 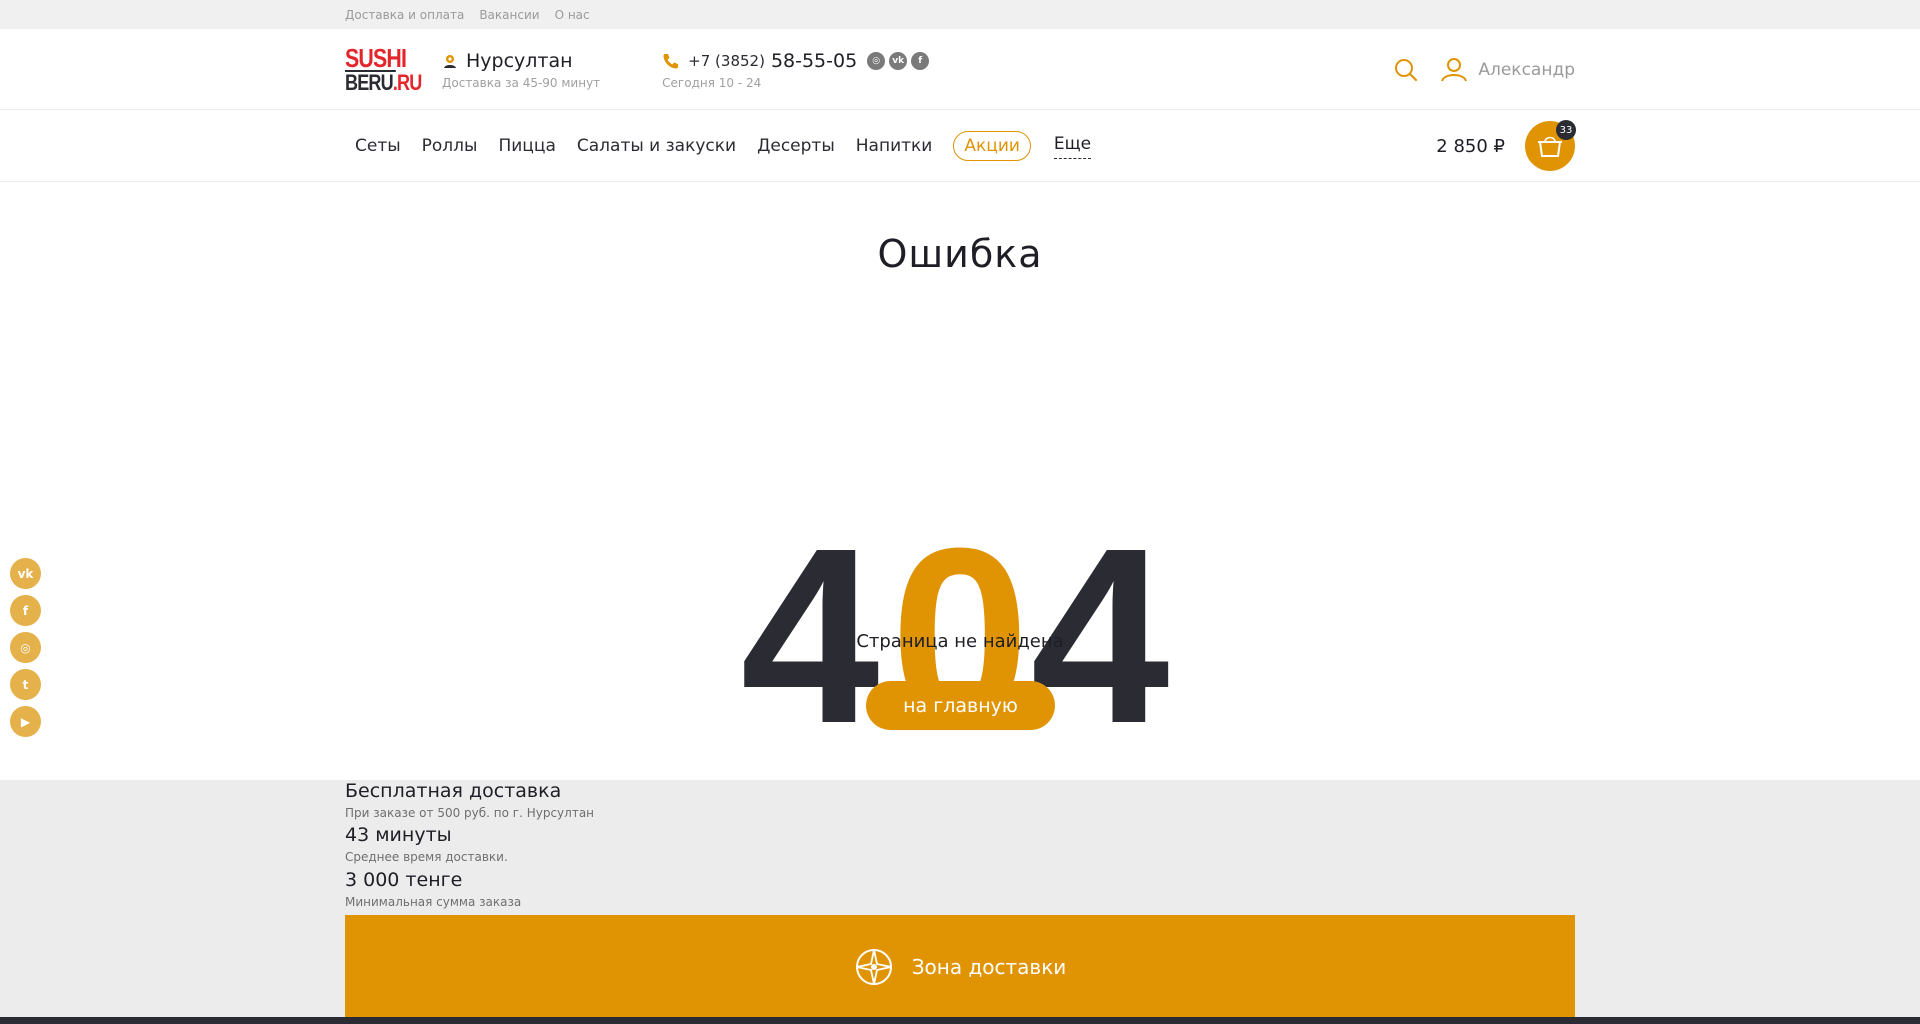 What do you see at coordinates (671, 60) in the screenshot?
I see `phone-icon` at bounding box center [671, 60].